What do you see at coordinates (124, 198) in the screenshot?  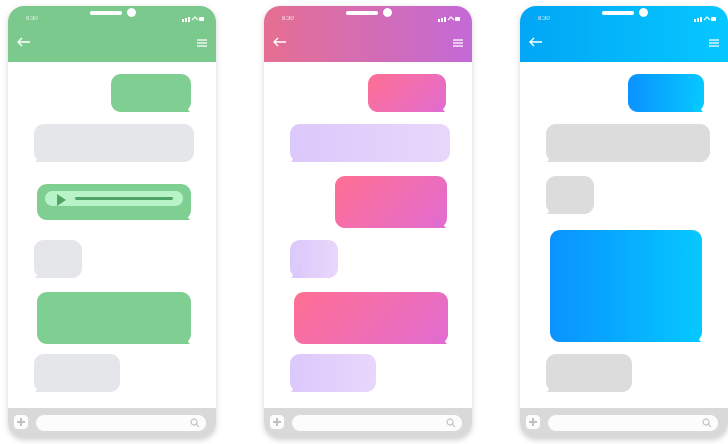 I see `audio-progress` at bounding box center [124, 198].